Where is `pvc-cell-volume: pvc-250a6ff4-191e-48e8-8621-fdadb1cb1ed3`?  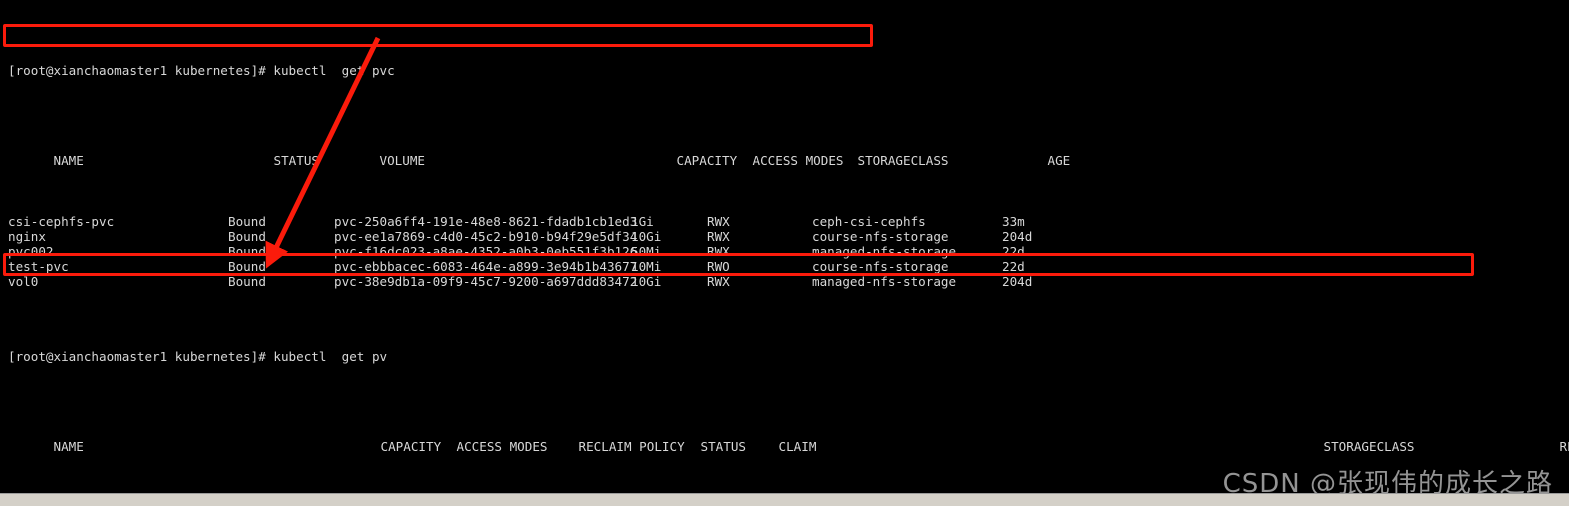 pvc-cell-volume: pvc-250a6ff4-191e-48e8-8621-fdadb1cb1ed3 is located at coordinates (486, 221).